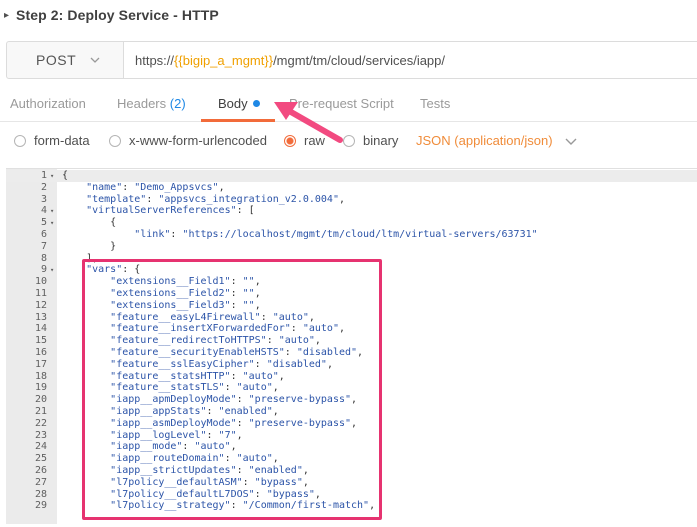 The image size is (697, 527). What do you see at coordinates (40, 482) in the screenshot?
I see `line-number: 27` at bounding box center [40, 482].